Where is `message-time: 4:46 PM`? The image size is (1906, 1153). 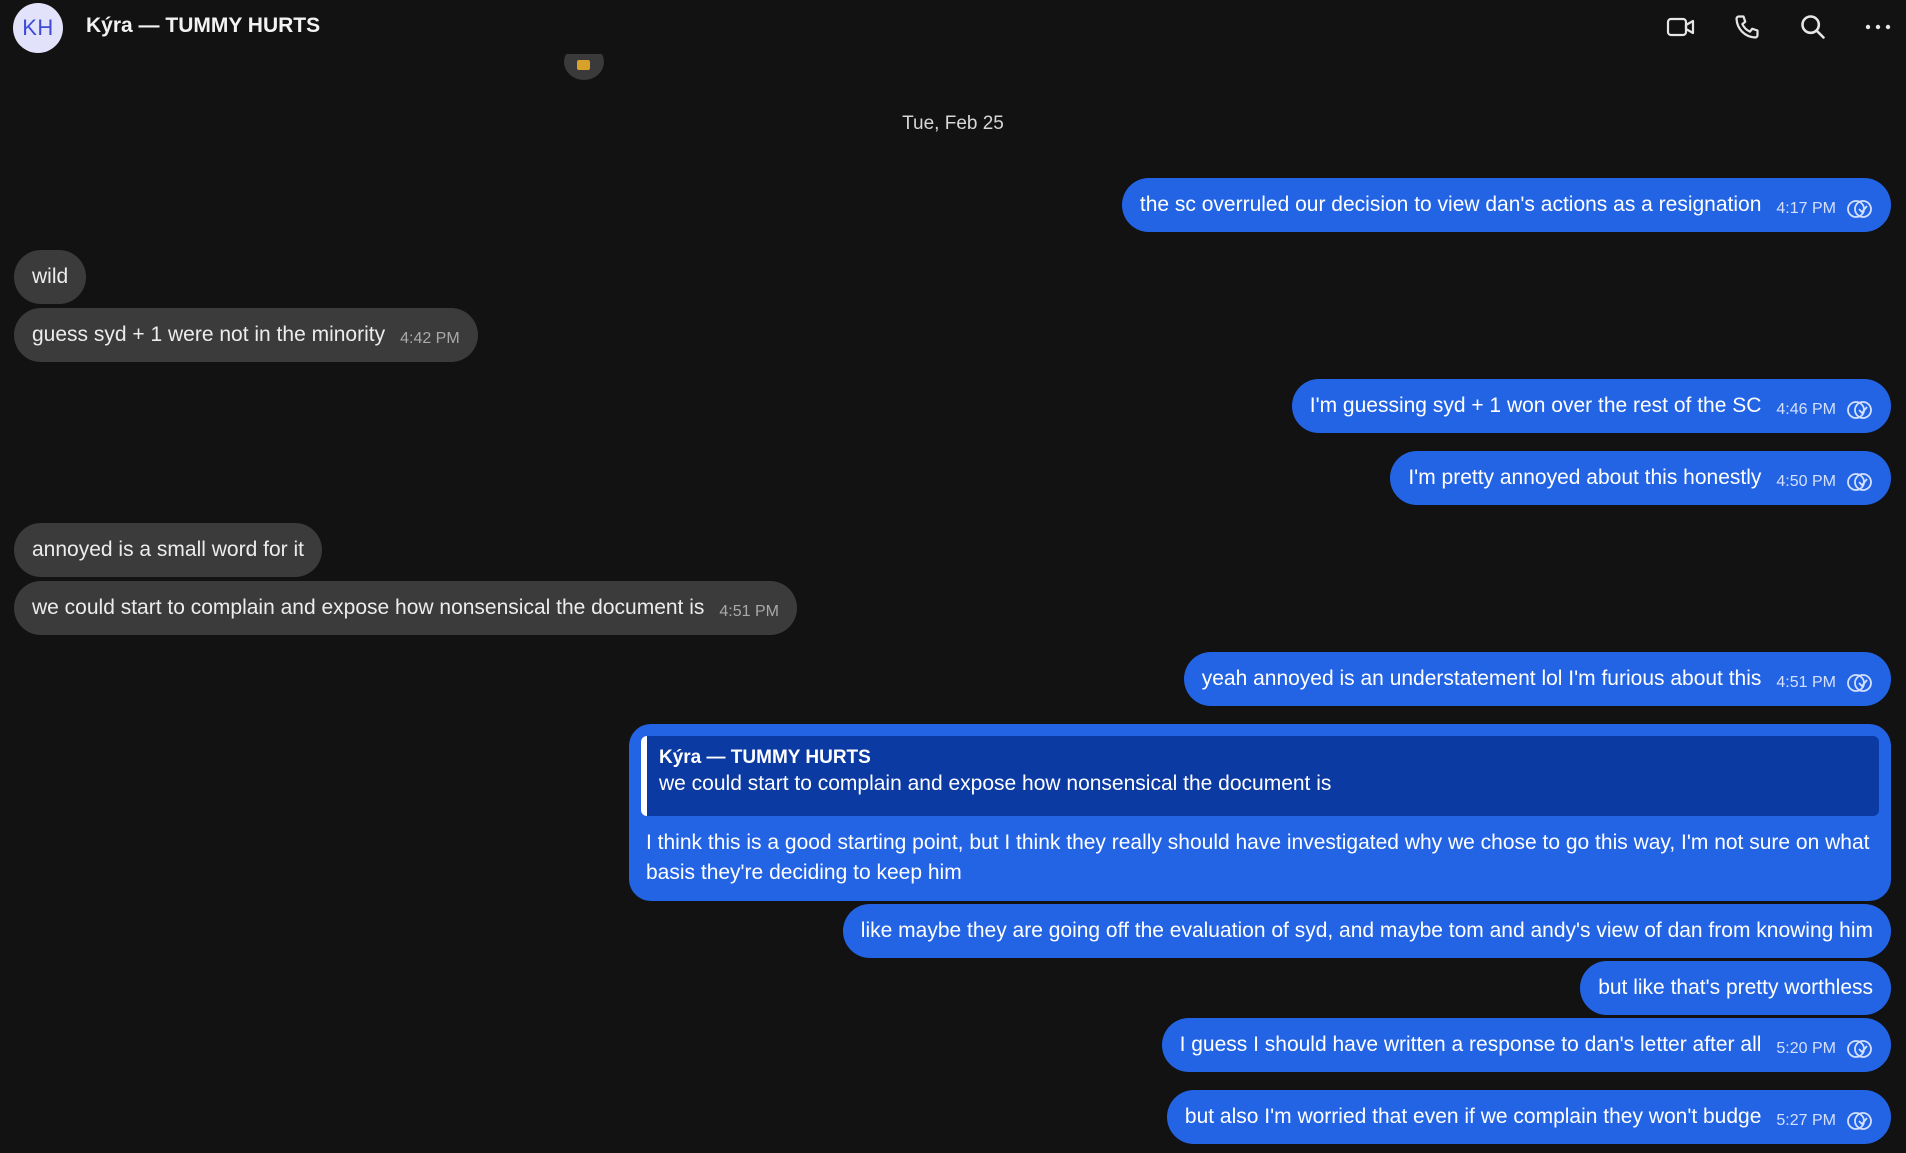
message-time: 4:46 PM is located at coordinates (1806, 409).